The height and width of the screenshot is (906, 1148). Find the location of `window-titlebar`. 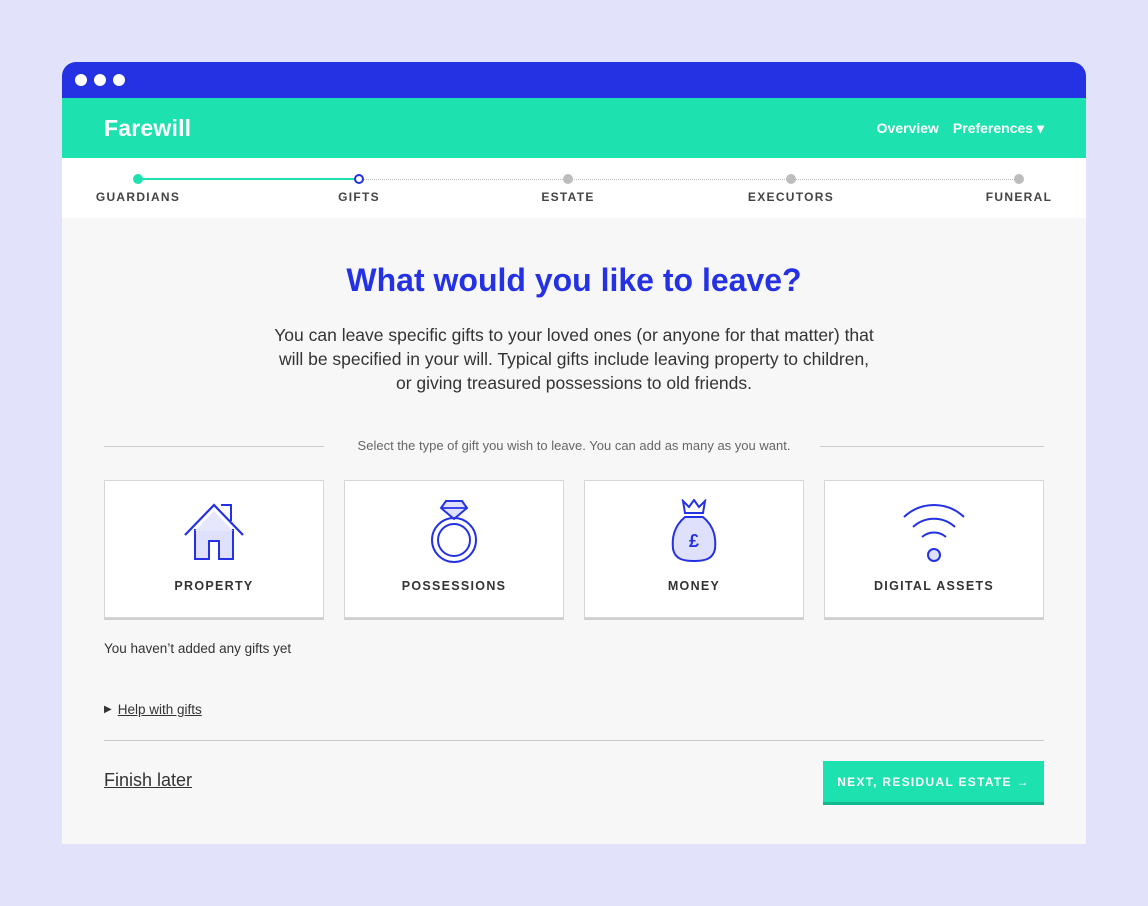

window-titlebar is located at coordinates (574, 80).